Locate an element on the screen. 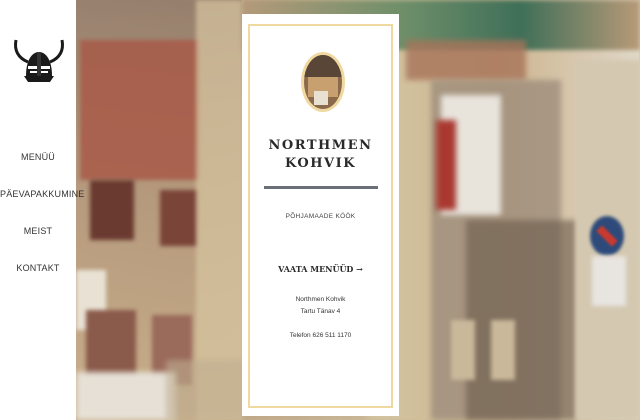  divider is located at coordinates (321, 187).